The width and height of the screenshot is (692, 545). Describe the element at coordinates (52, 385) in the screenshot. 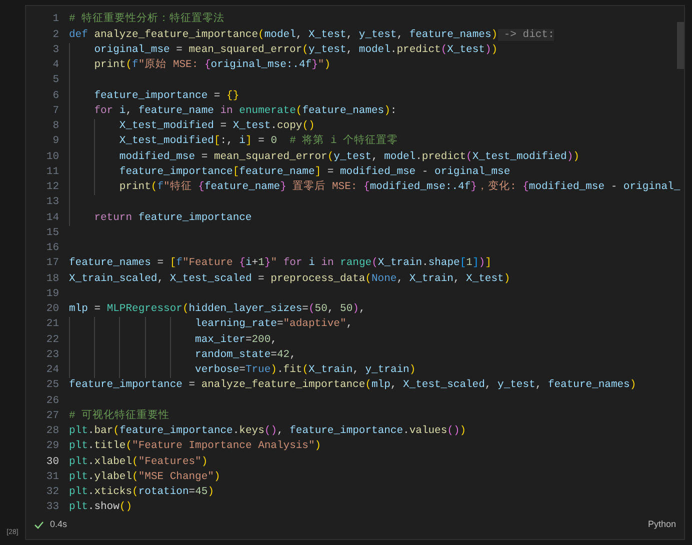

I see `line-number: 25` at that location.